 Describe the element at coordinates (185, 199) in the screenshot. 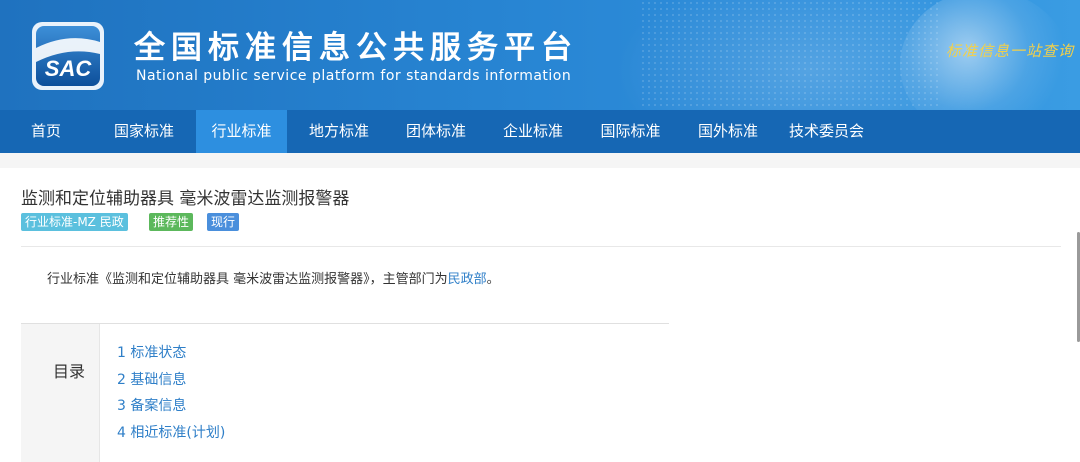

I see `standard-title: 监测和定位辅助器具 毫米波雷达监测报警器` at that location.